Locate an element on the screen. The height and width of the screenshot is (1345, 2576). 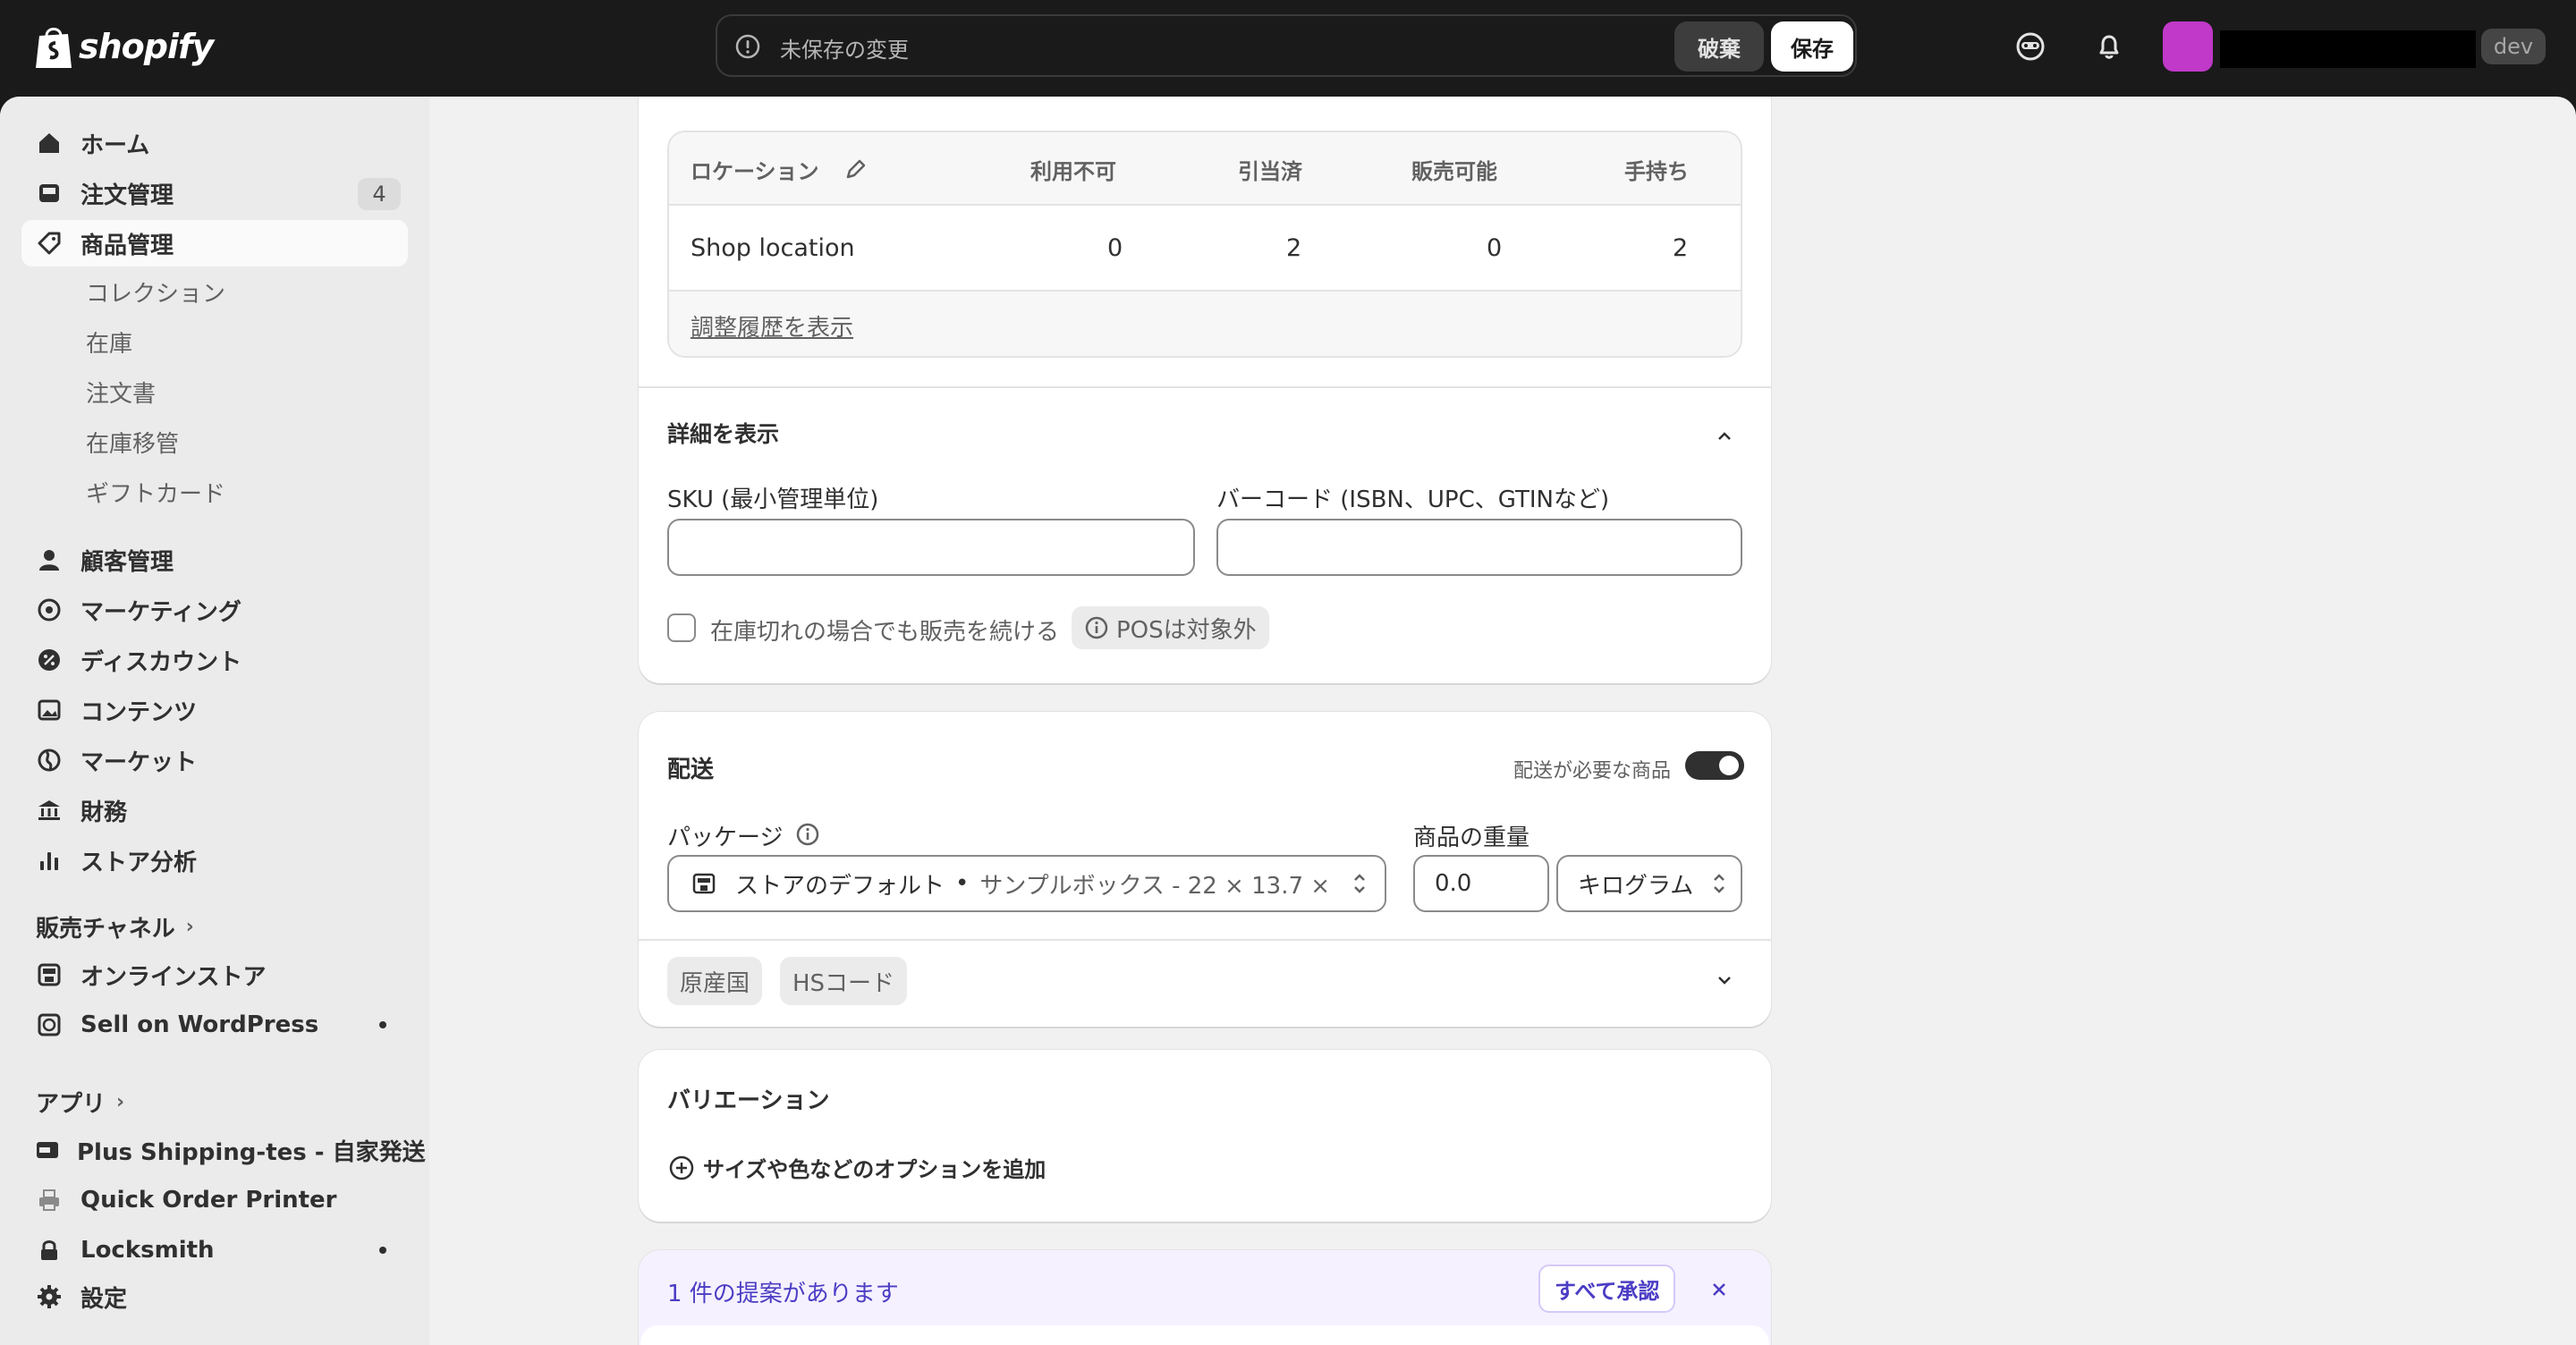
sidebar-item-label: 設定 is located at coordinates (104, 1299).